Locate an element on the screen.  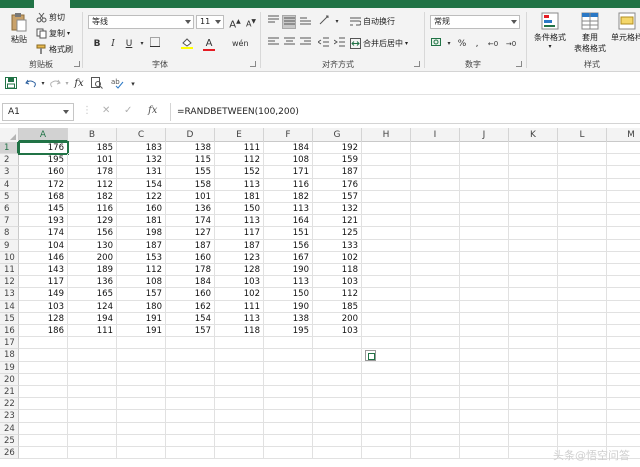
cell-j5 is located at coordinates (484, 196).